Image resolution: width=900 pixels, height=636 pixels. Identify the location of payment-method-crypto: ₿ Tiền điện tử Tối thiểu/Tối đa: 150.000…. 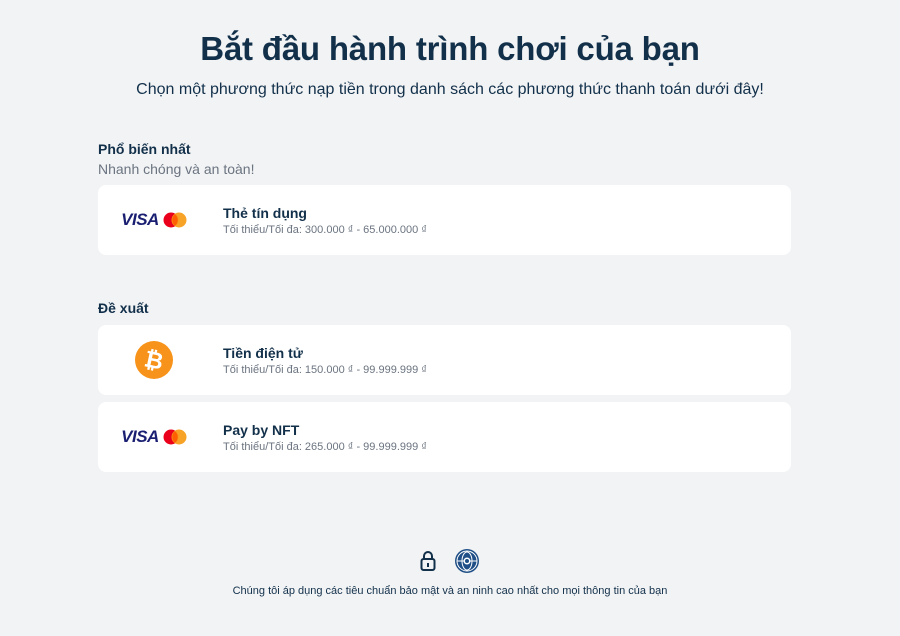
(444, 360).